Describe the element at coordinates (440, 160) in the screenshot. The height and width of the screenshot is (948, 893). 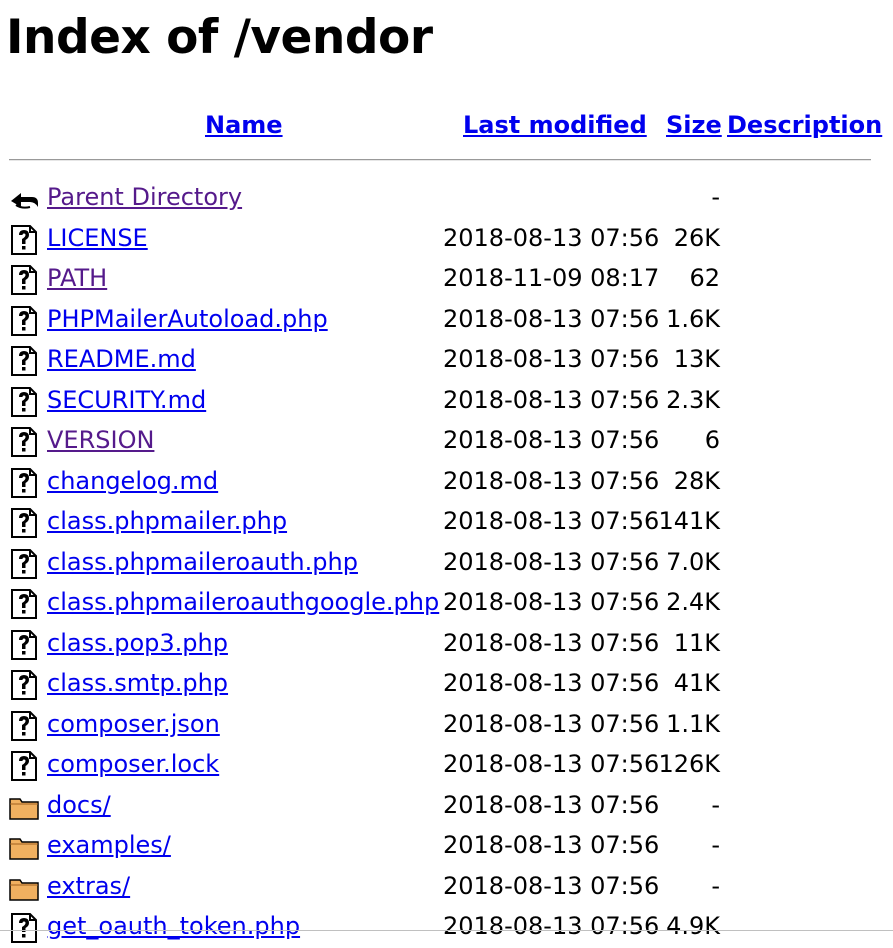
I see `header-divider` at that location.